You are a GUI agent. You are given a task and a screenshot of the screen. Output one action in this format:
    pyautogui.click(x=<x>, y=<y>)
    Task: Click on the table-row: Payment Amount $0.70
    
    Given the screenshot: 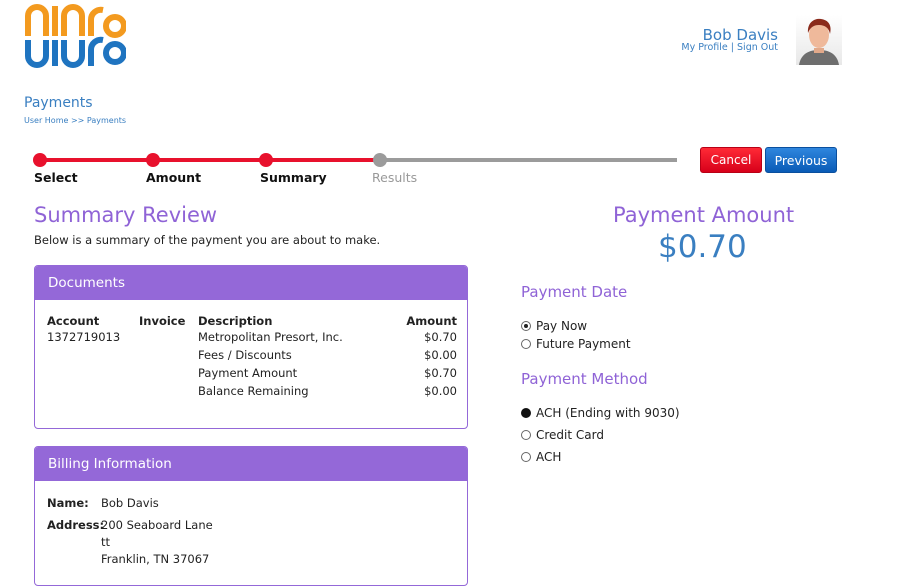 What is the action you would take?
    pyautogui.click(x=252, y=375)
    